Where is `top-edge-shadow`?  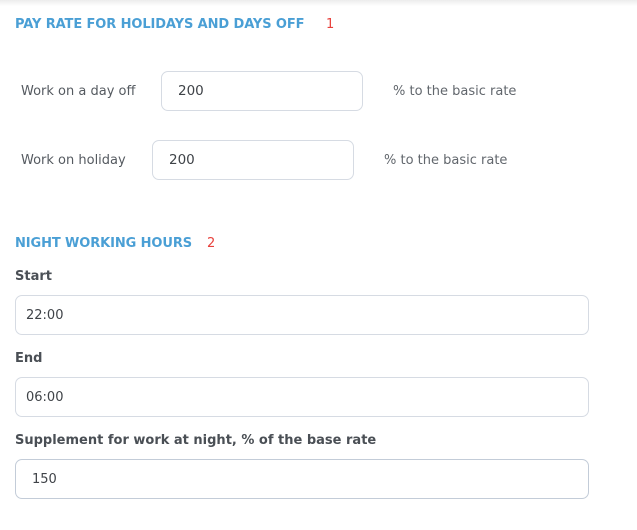
top-edge-shadow is located at coordinates (318, 3).